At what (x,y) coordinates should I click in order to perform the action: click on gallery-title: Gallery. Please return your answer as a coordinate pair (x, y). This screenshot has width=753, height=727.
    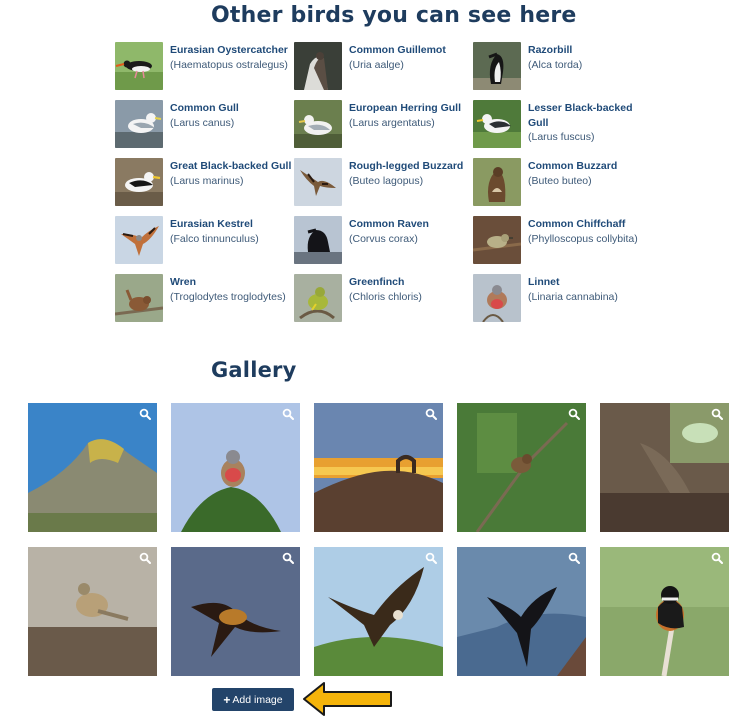
    Looking at the image, I should click on (254, 370).